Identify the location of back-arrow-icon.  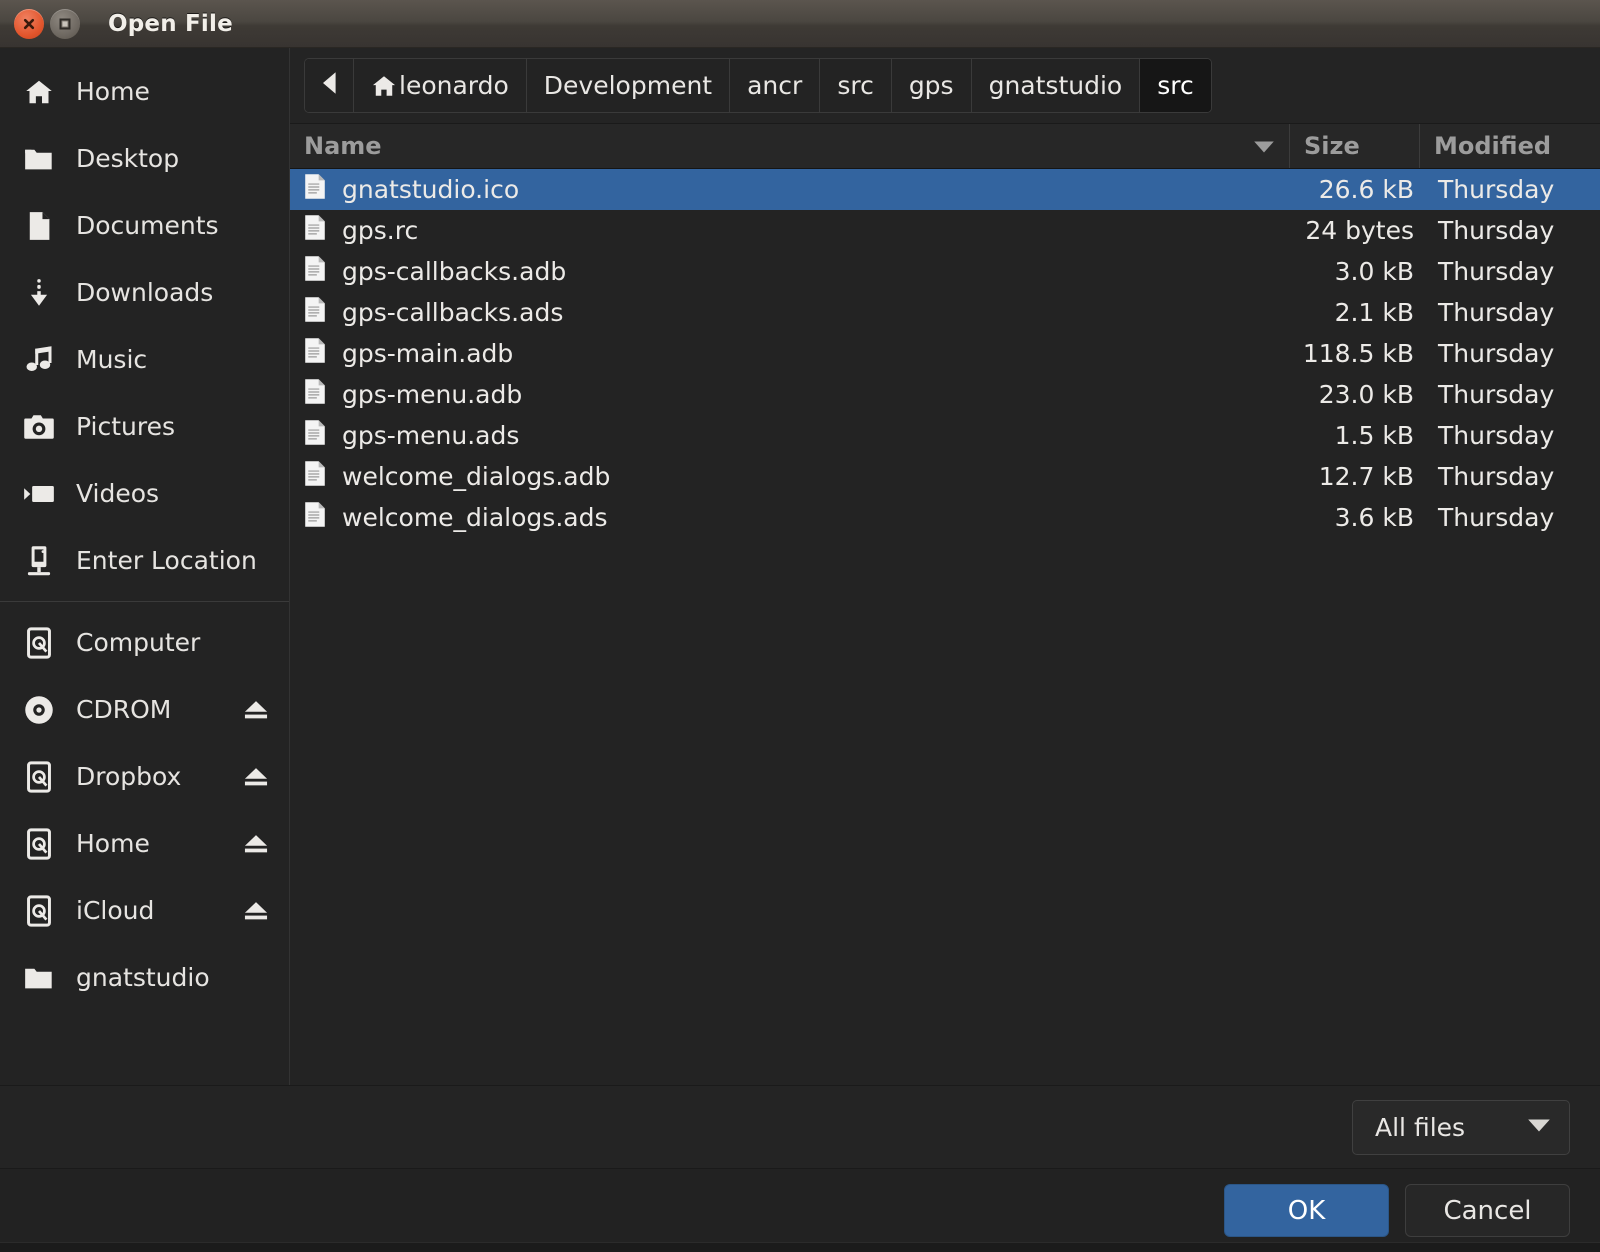
(329, 86).